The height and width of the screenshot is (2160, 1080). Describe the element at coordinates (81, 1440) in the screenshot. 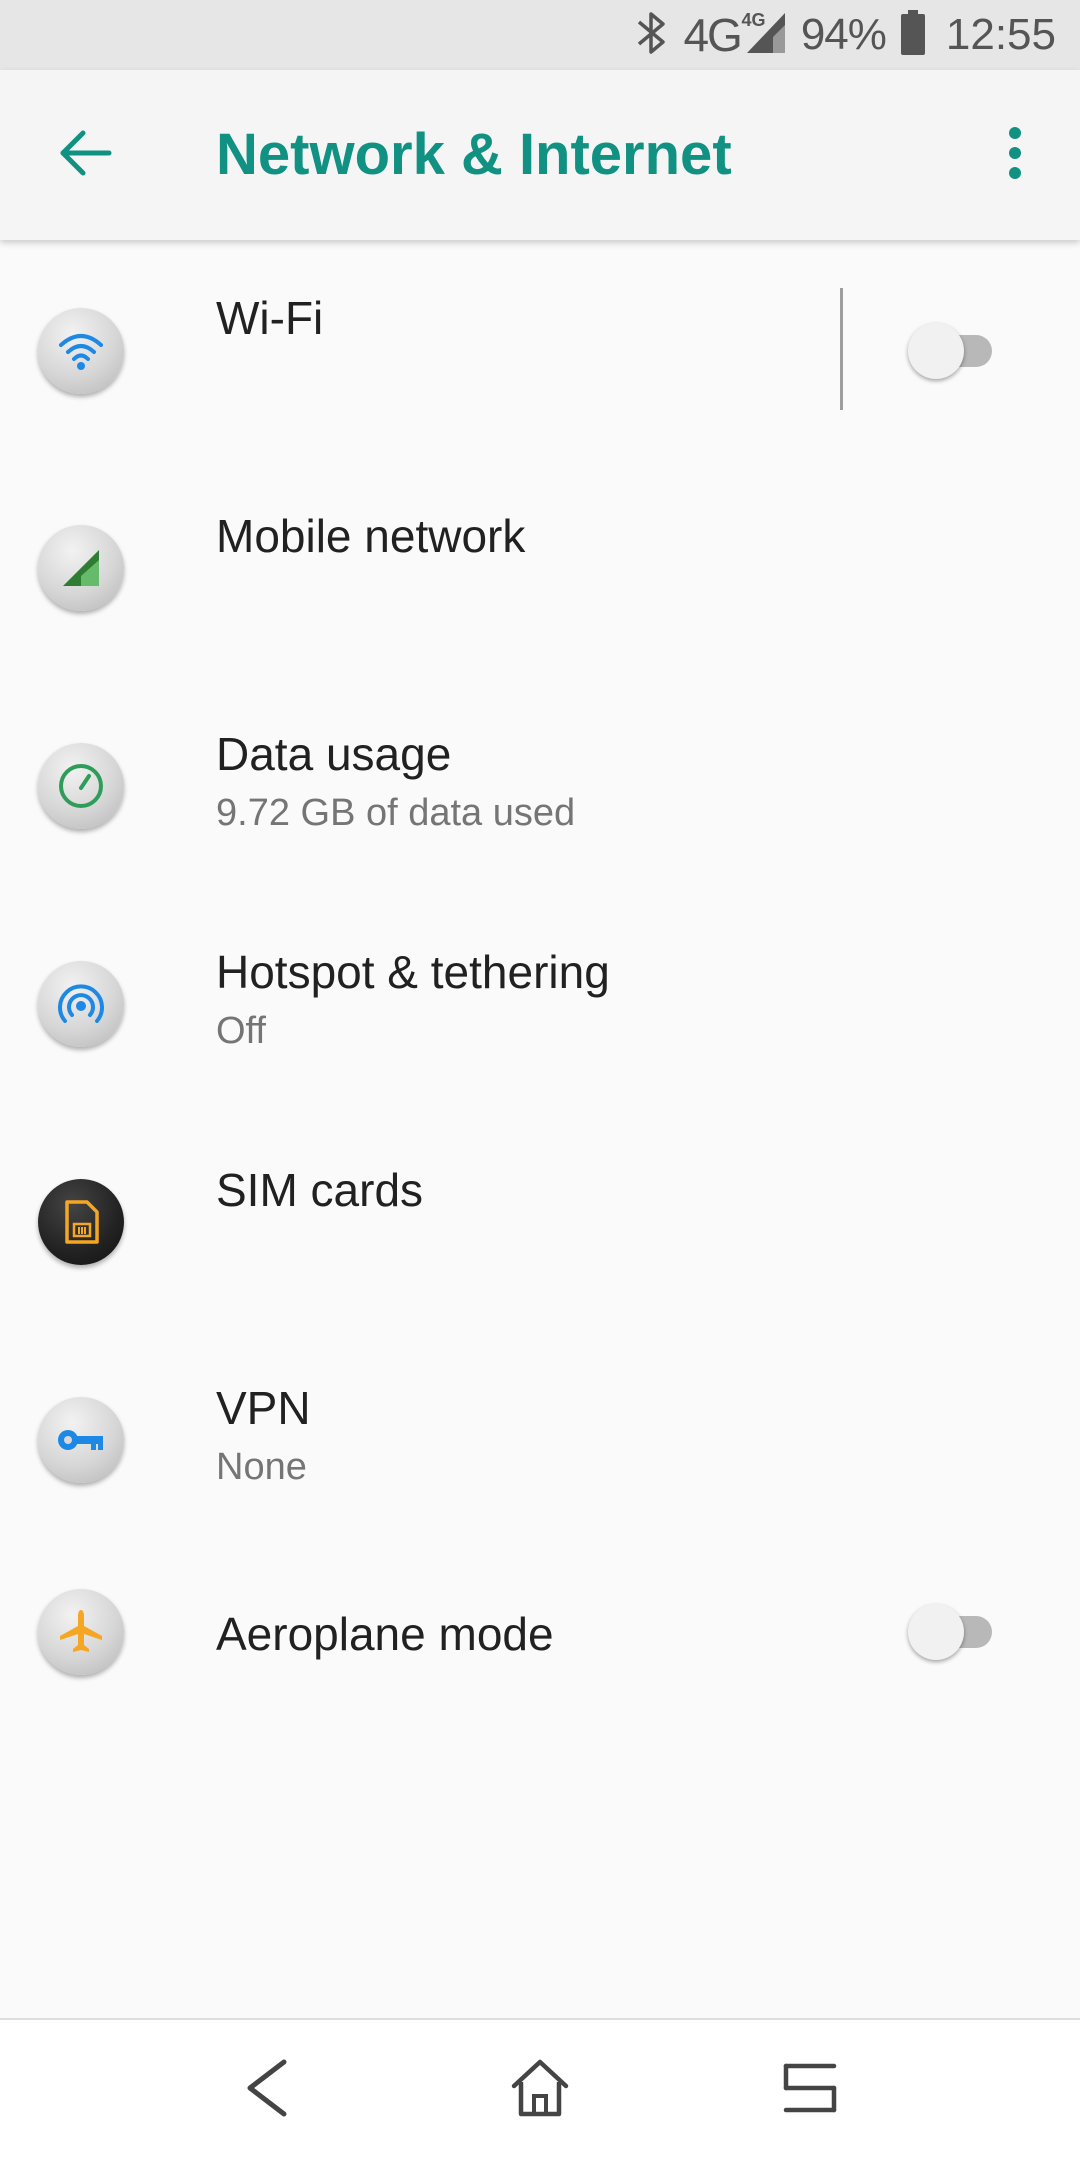

I see `vpn-key-icon` at that location.